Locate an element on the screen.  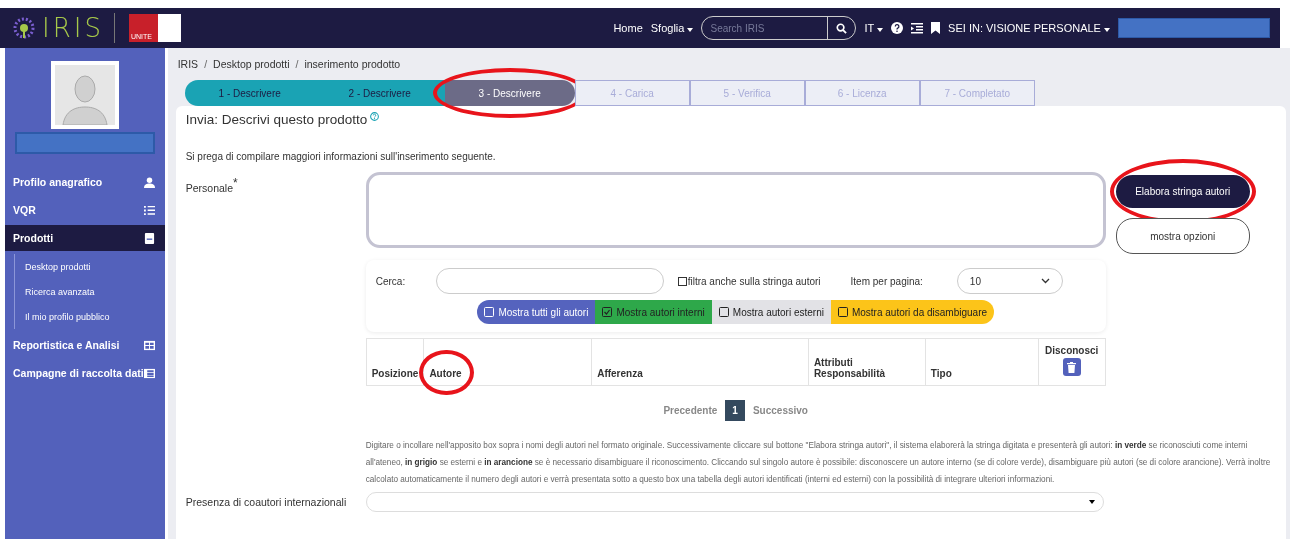
user-icon is located at coordinates (149, 182).